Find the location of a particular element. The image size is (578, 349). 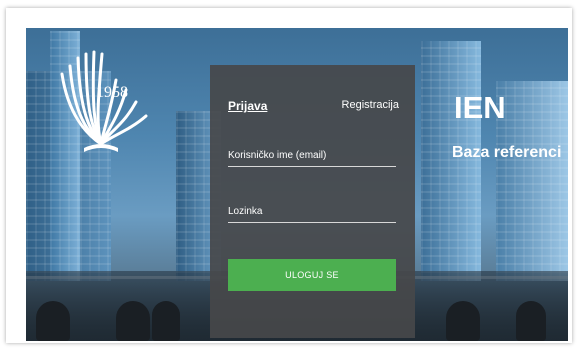

brand-subtitle: Baza referenci is located at coordinates (507, 152).